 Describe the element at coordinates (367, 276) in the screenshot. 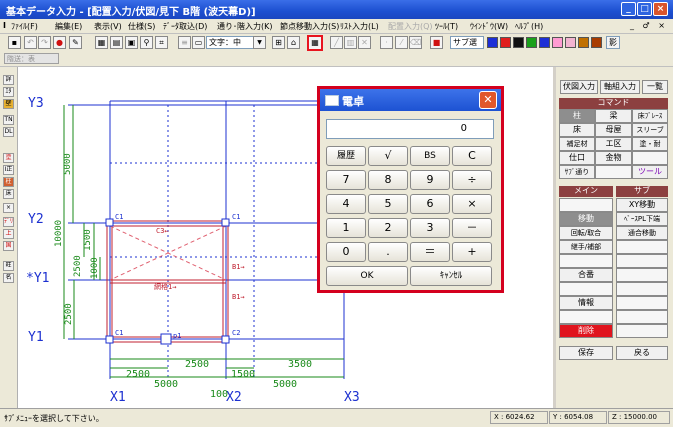

I see `calc-ok-button: OK` at that location.